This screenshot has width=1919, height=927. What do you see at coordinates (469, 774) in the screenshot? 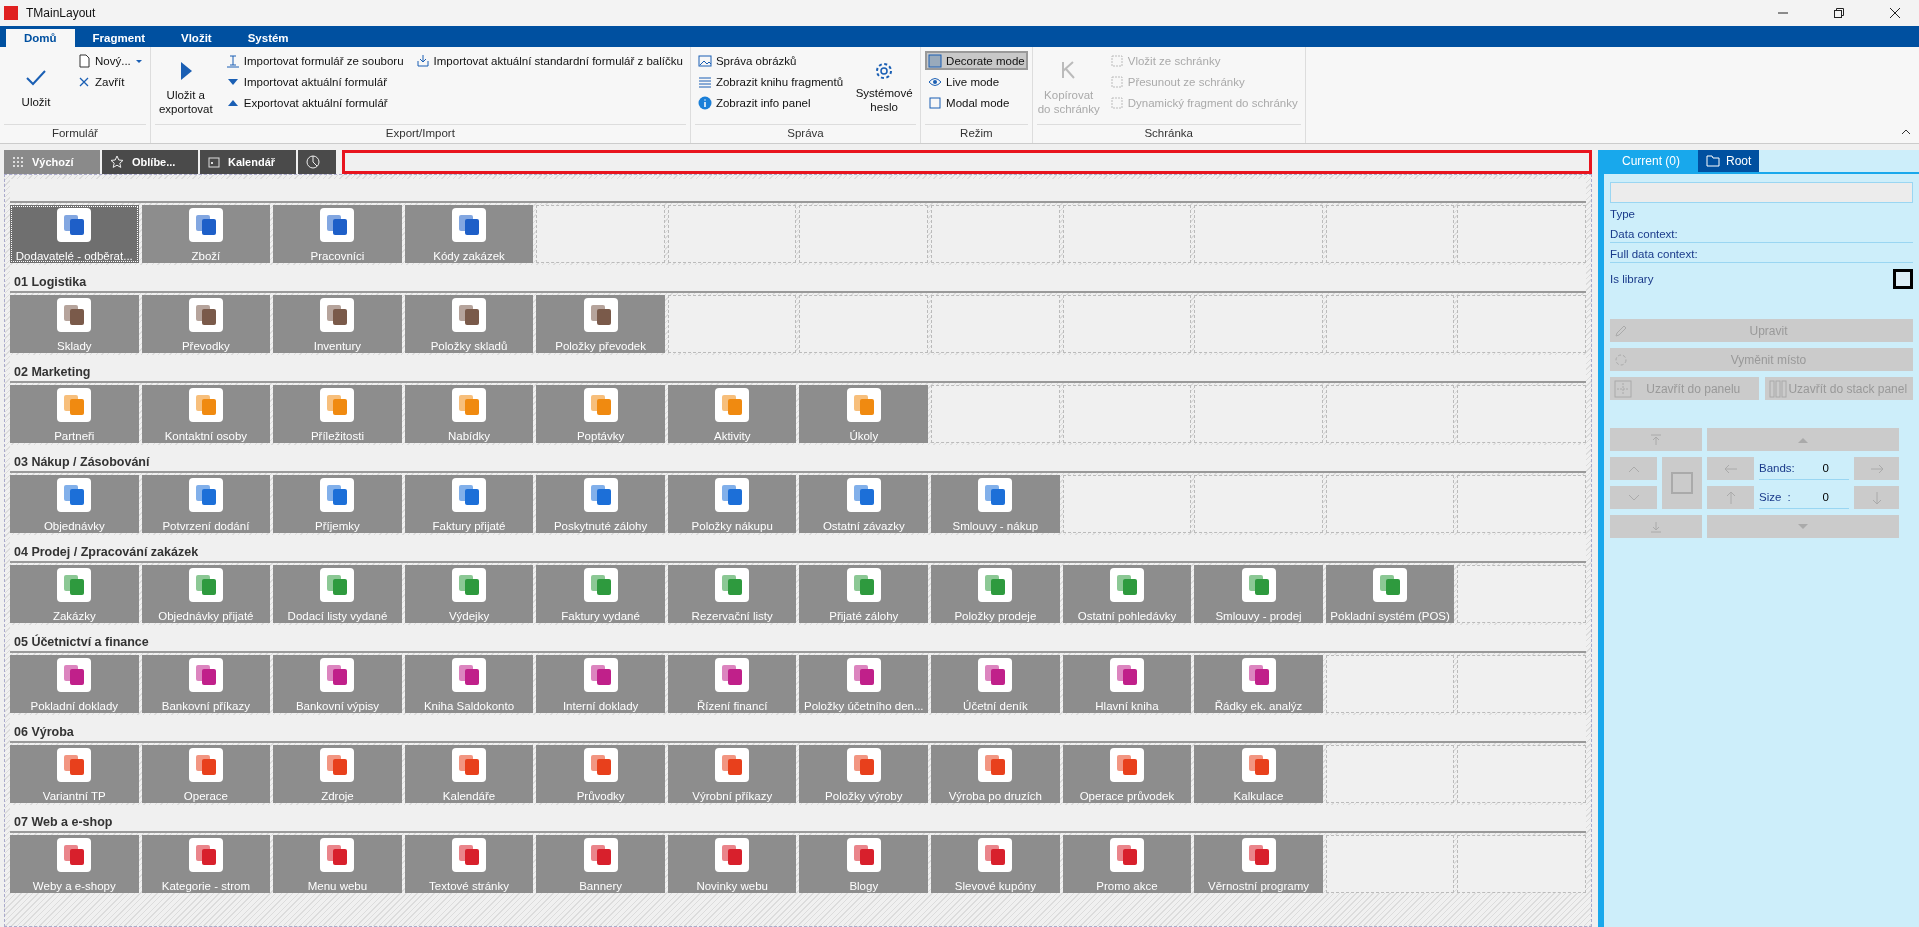
I see `module-tile: Kalendáře` at bounding box center [469, 774].